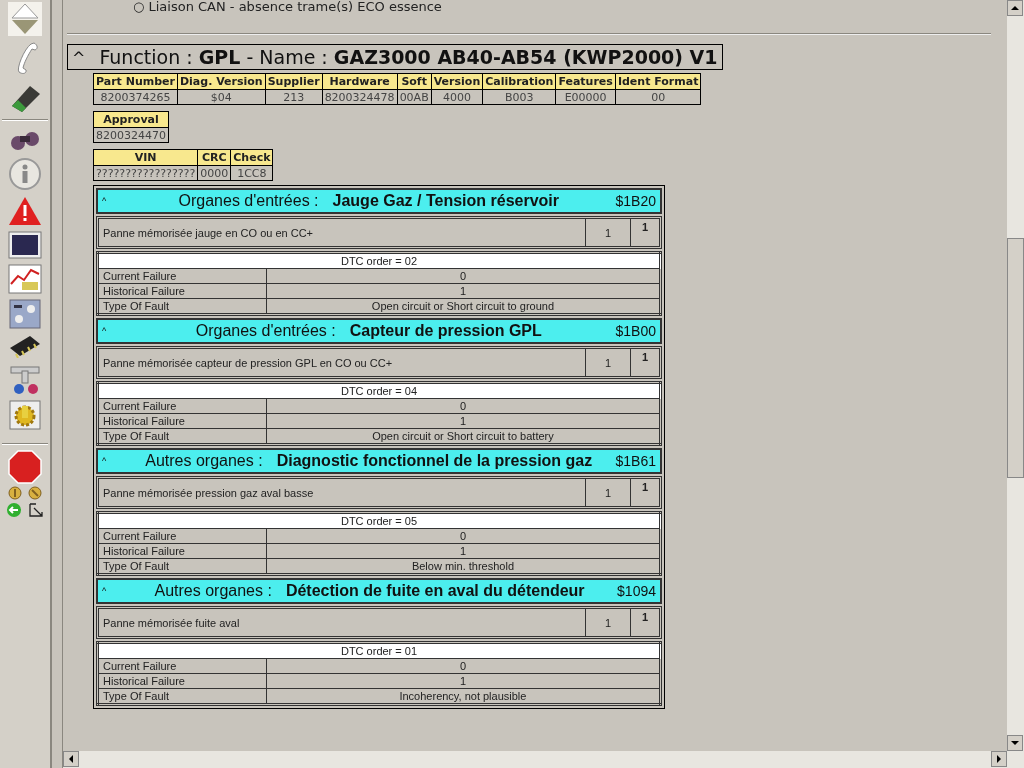 This screenshot has height=768, width=1024. What do you see at coordinates (25, 415) in the screenshot?
I see `gear-icon` at bounding box center [25, 415].